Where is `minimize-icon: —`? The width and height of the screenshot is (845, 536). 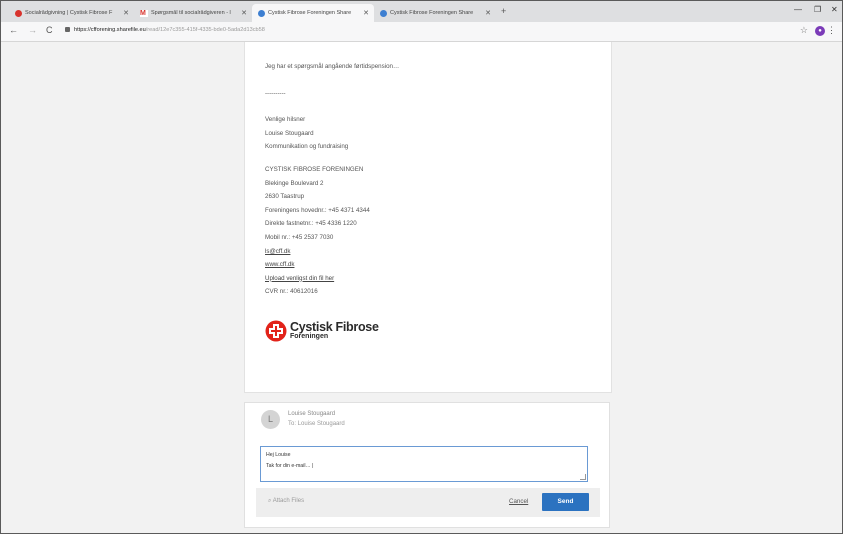 minimize-icon: — is located at coordinates (798, 9).